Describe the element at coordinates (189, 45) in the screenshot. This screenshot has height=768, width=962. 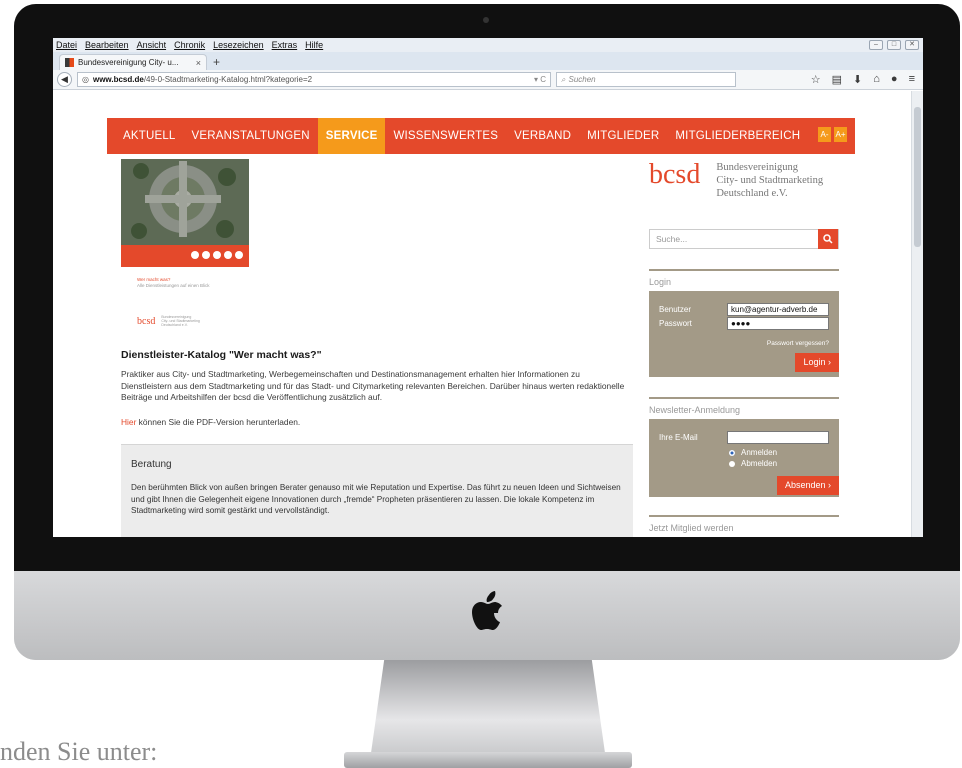
I see `menu-chronik: Chronik` at that location.